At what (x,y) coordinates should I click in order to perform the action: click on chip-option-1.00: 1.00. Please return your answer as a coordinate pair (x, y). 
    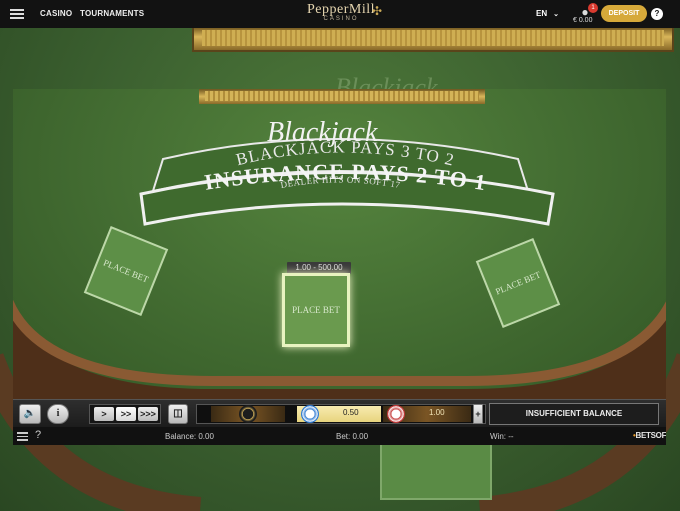
    Looking at the image, I should click on (427, 414).